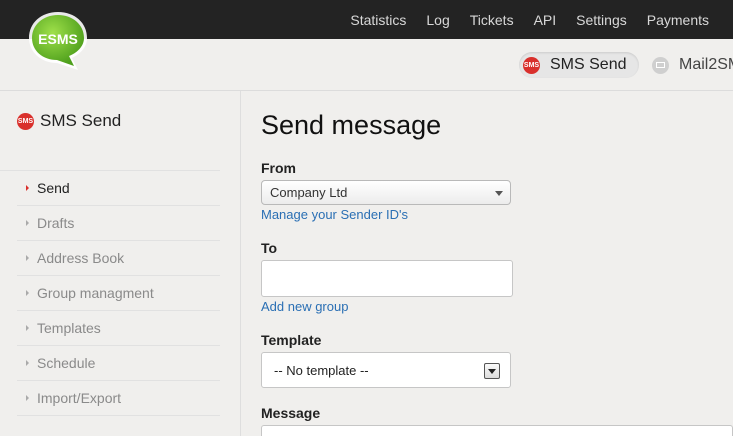 The height and width of the screenshot is (436, 733). I want to click on logo-text: ESMS, so click(58, 39).